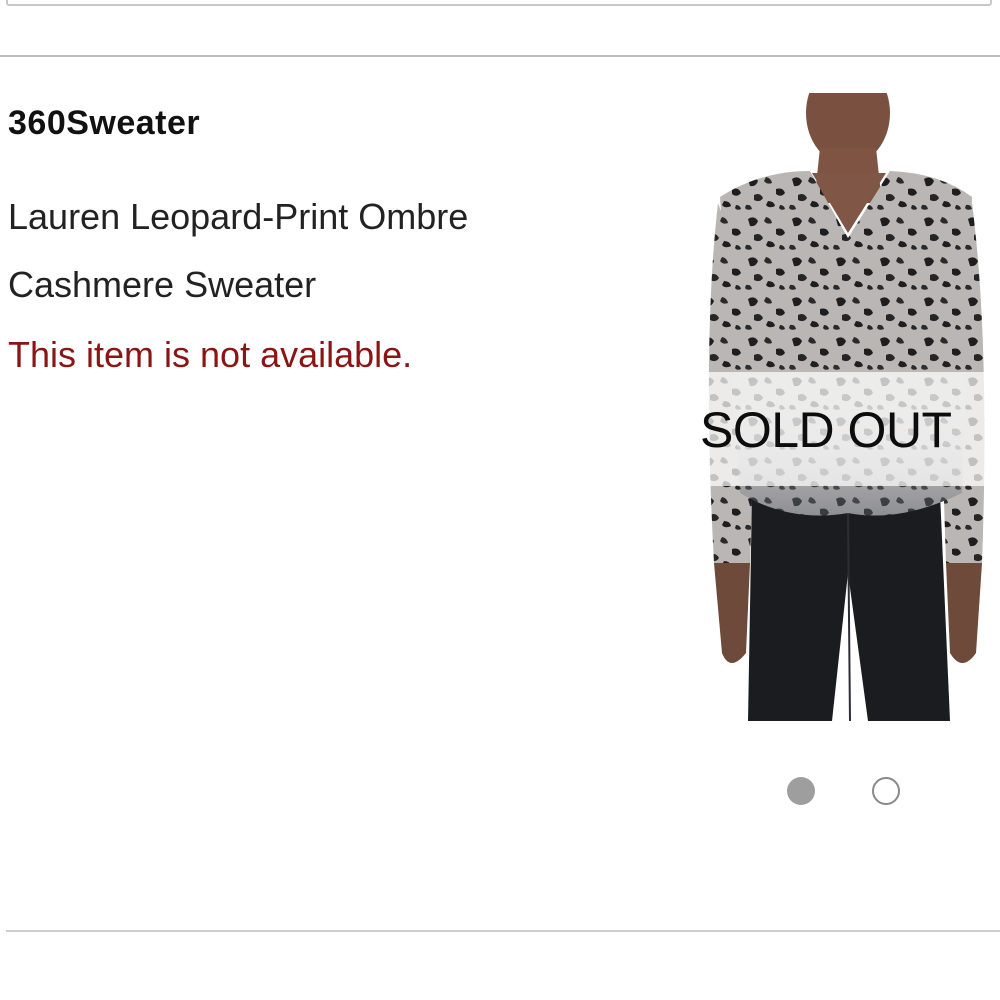  I want to click on product-title-line-2: Cashmere Sweater, so click(162, 284).